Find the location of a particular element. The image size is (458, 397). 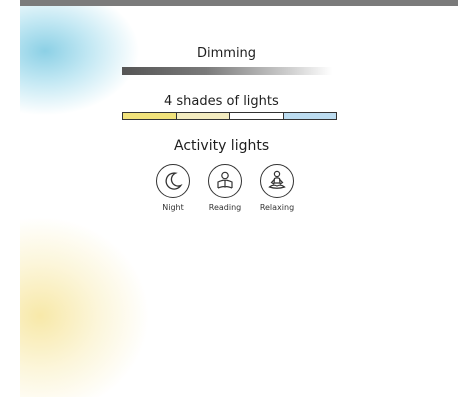

dimming-gradient-bar is located at coordinates (227, 71).